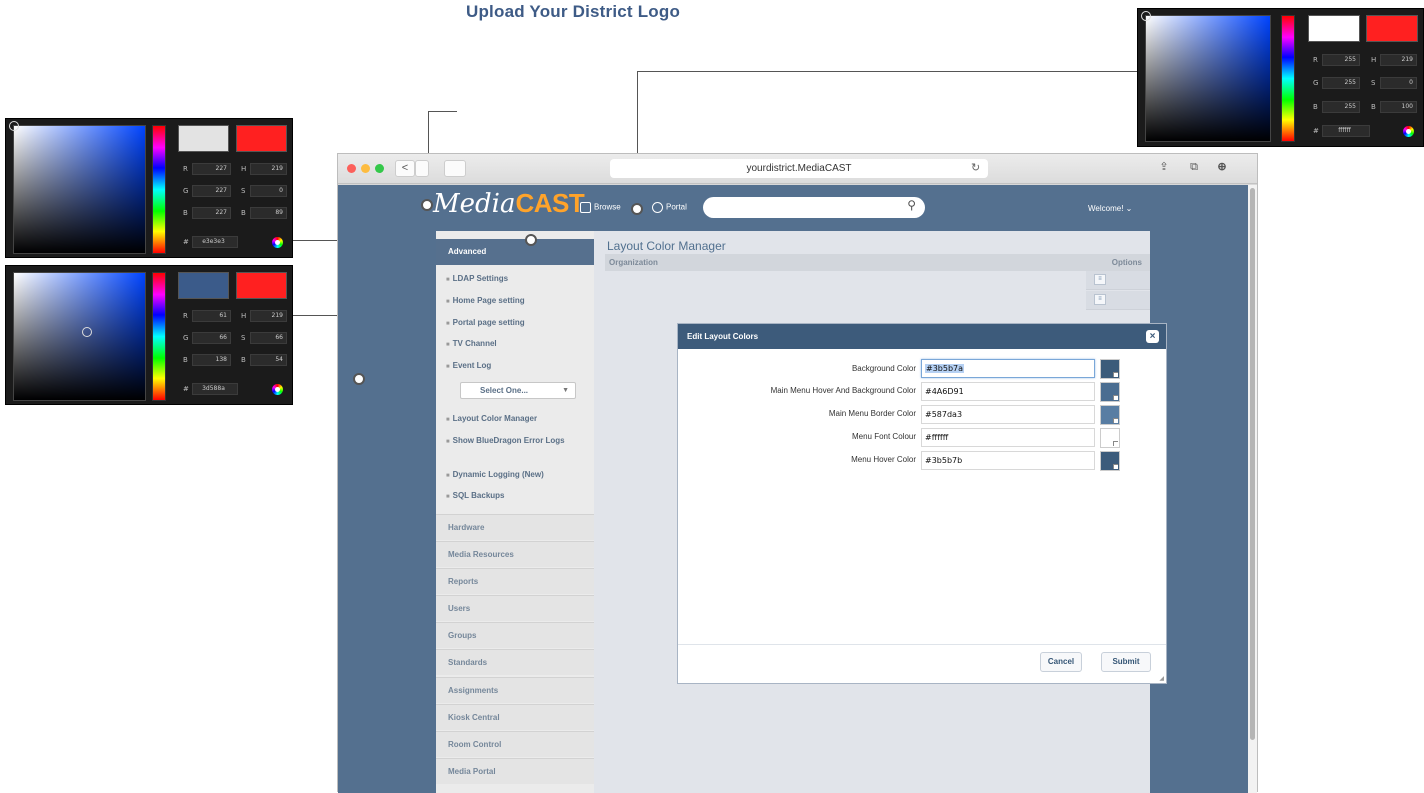 The width and height of the screenshot is (1424, 793). I want to click on sidebar-section-reports: Reports, so click(515, 581).